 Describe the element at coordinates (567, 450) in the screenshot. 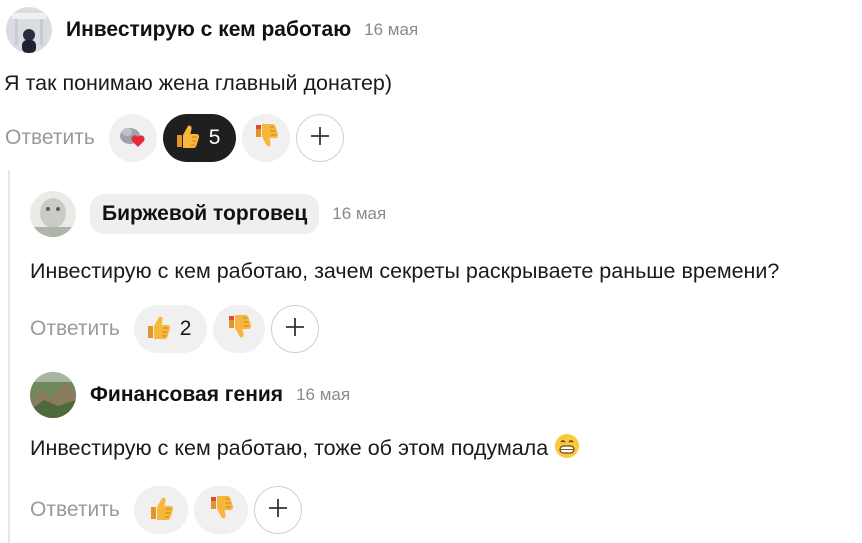

I see `grinning-face-icon` at that location.